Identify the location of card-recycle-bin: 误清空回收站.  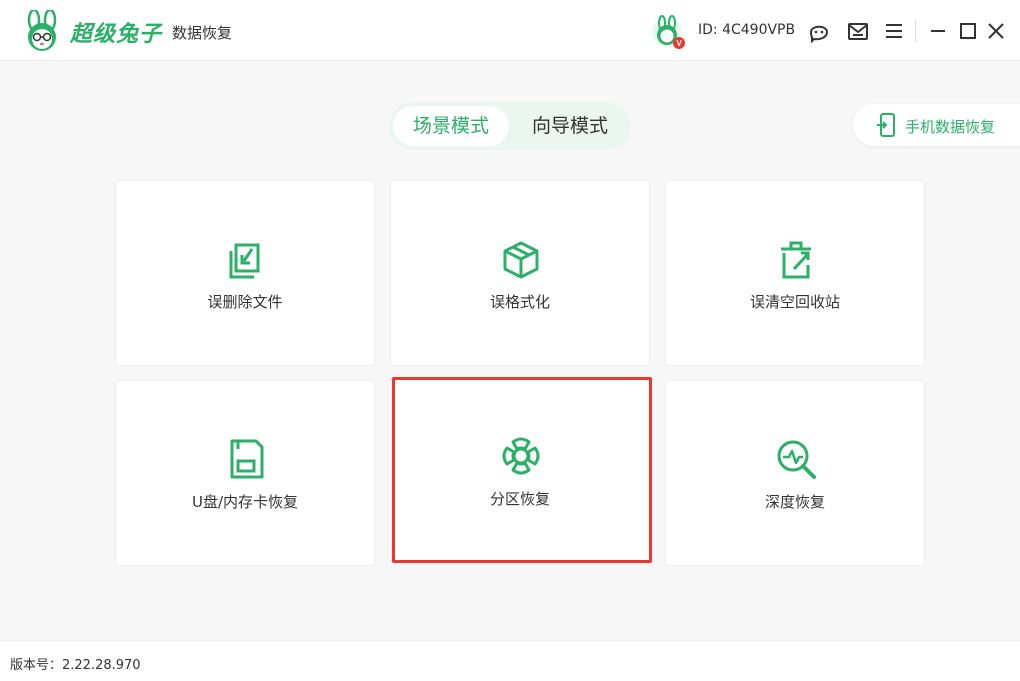
(795, 273).